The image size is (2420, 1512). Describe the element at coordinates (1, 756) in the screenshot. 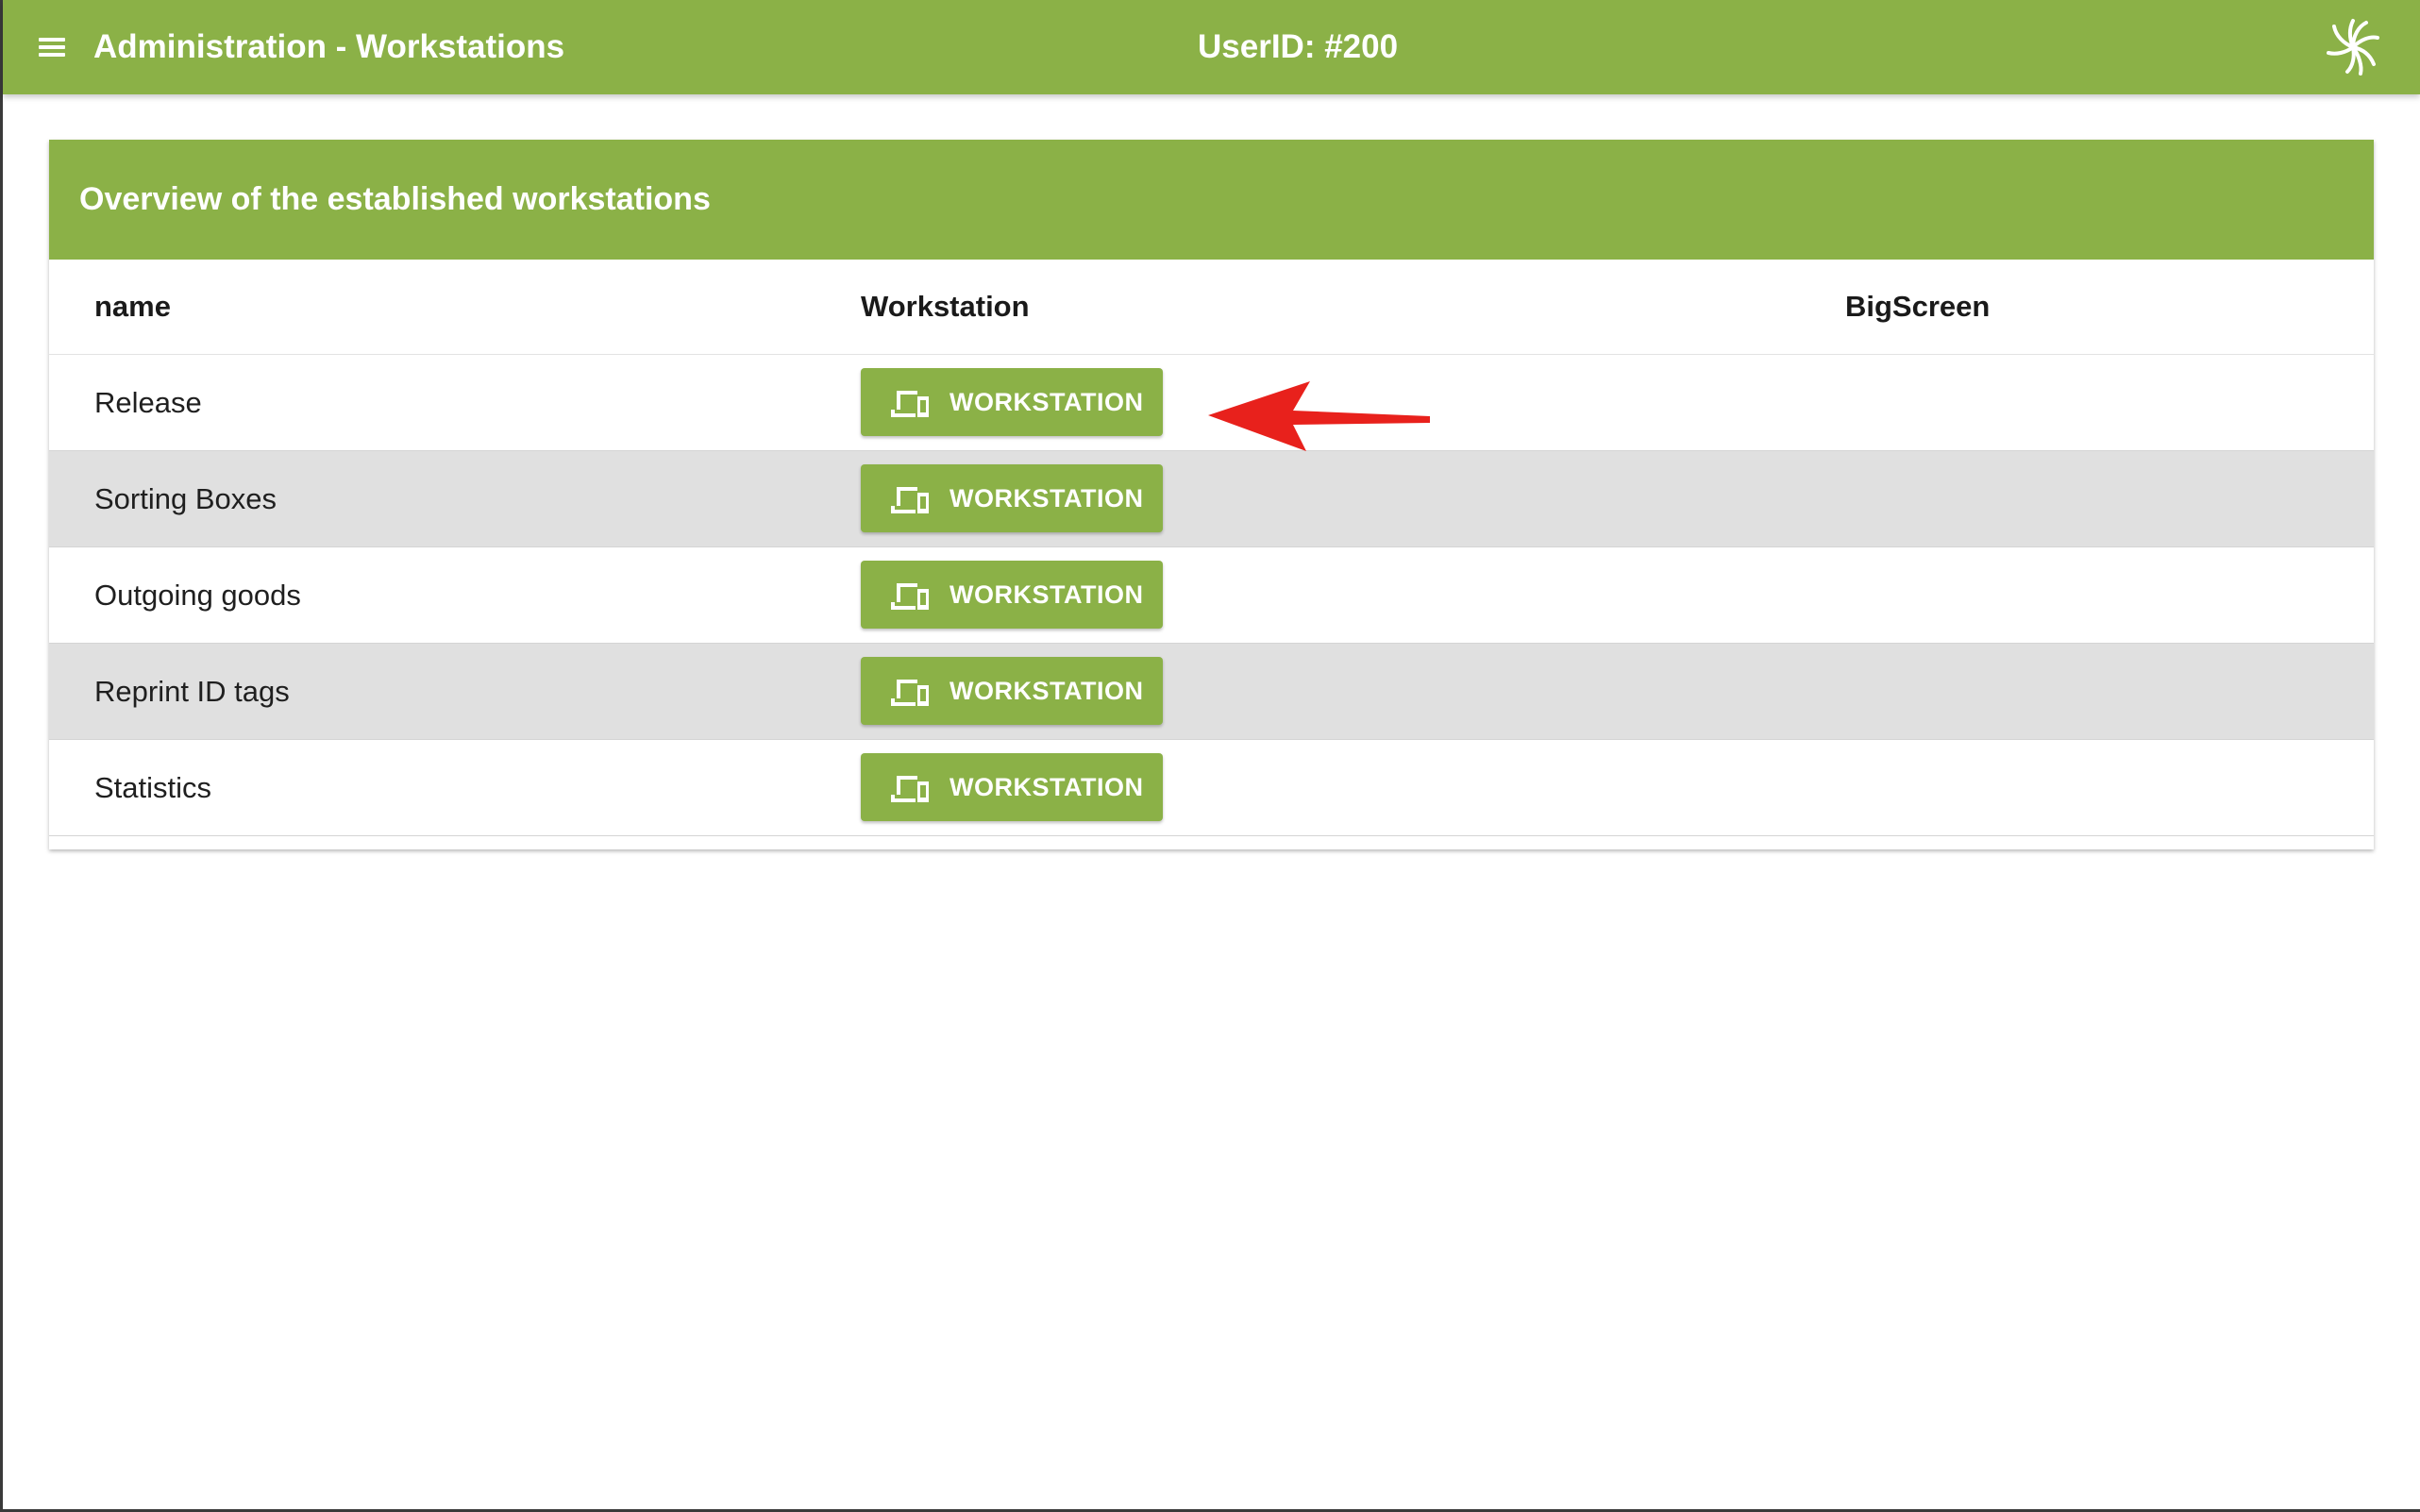

I see `window-frame-left` at that location.